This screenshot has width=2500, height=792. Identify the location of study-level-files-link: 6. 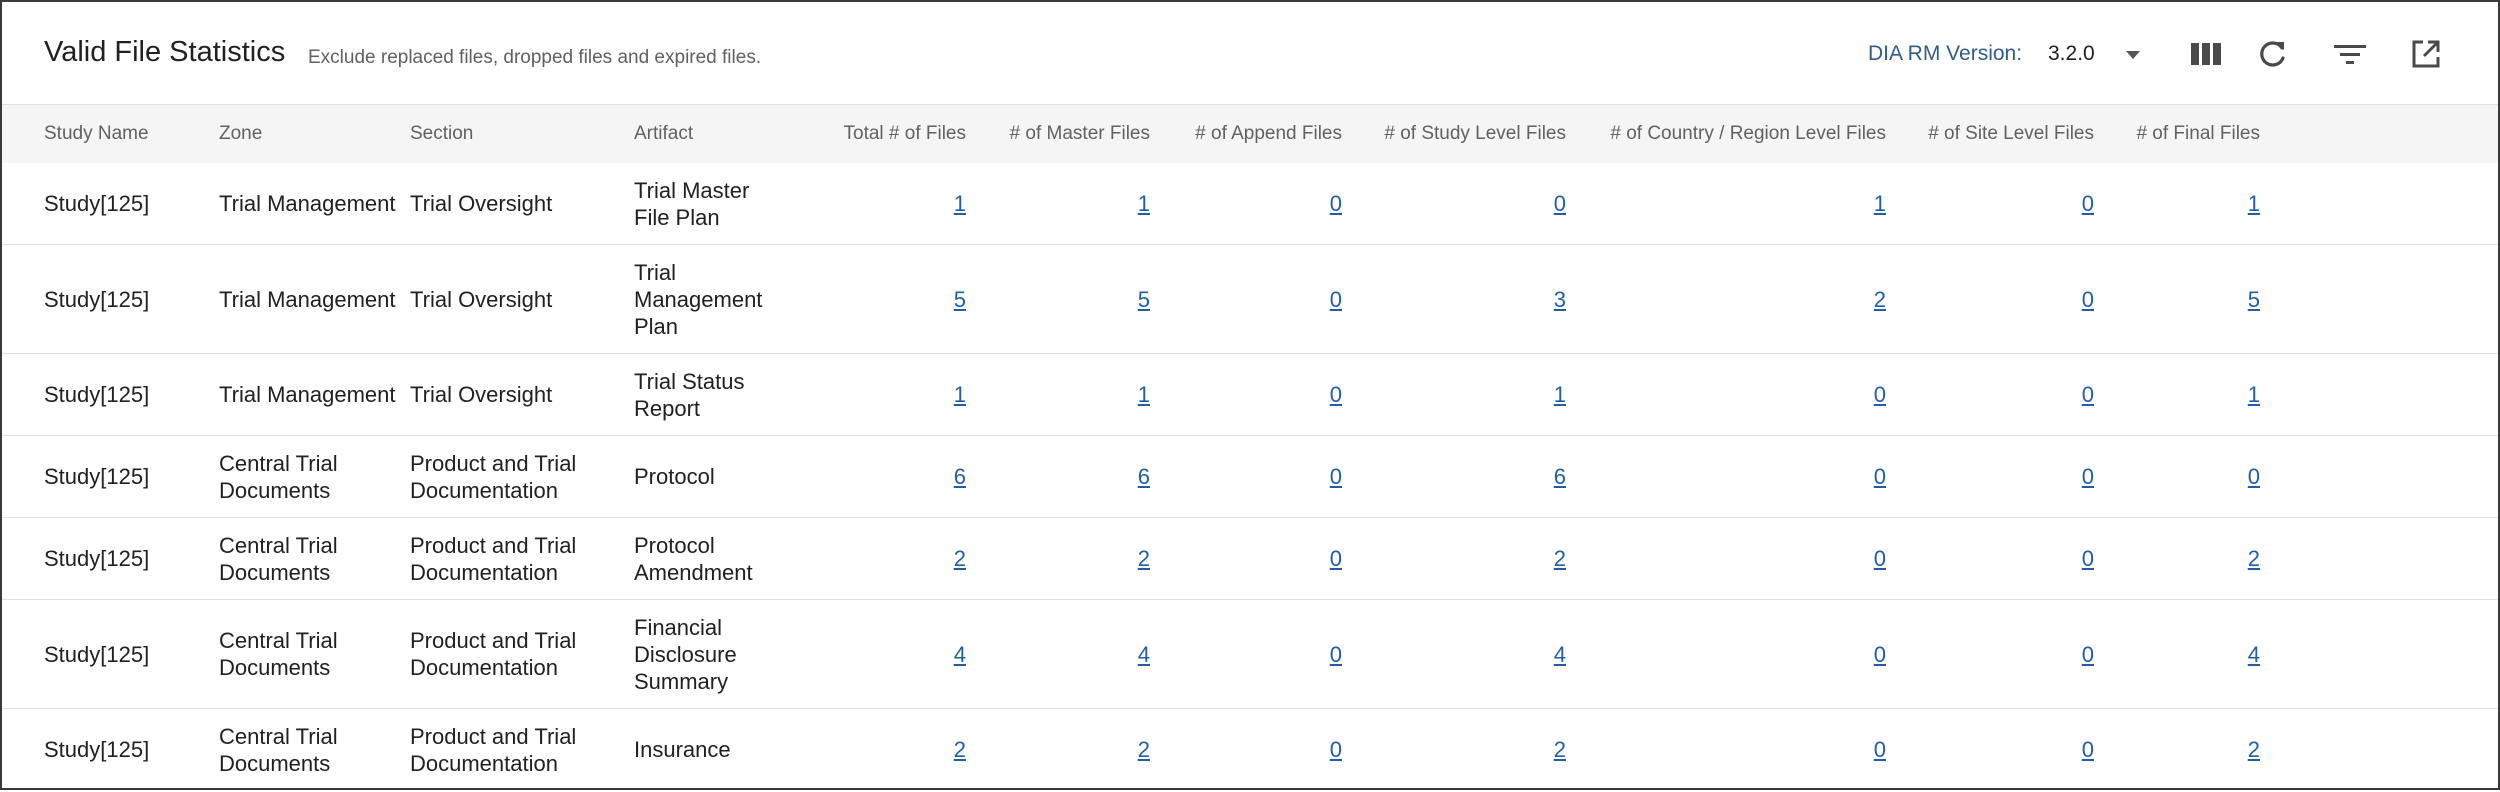
(1560, 476).